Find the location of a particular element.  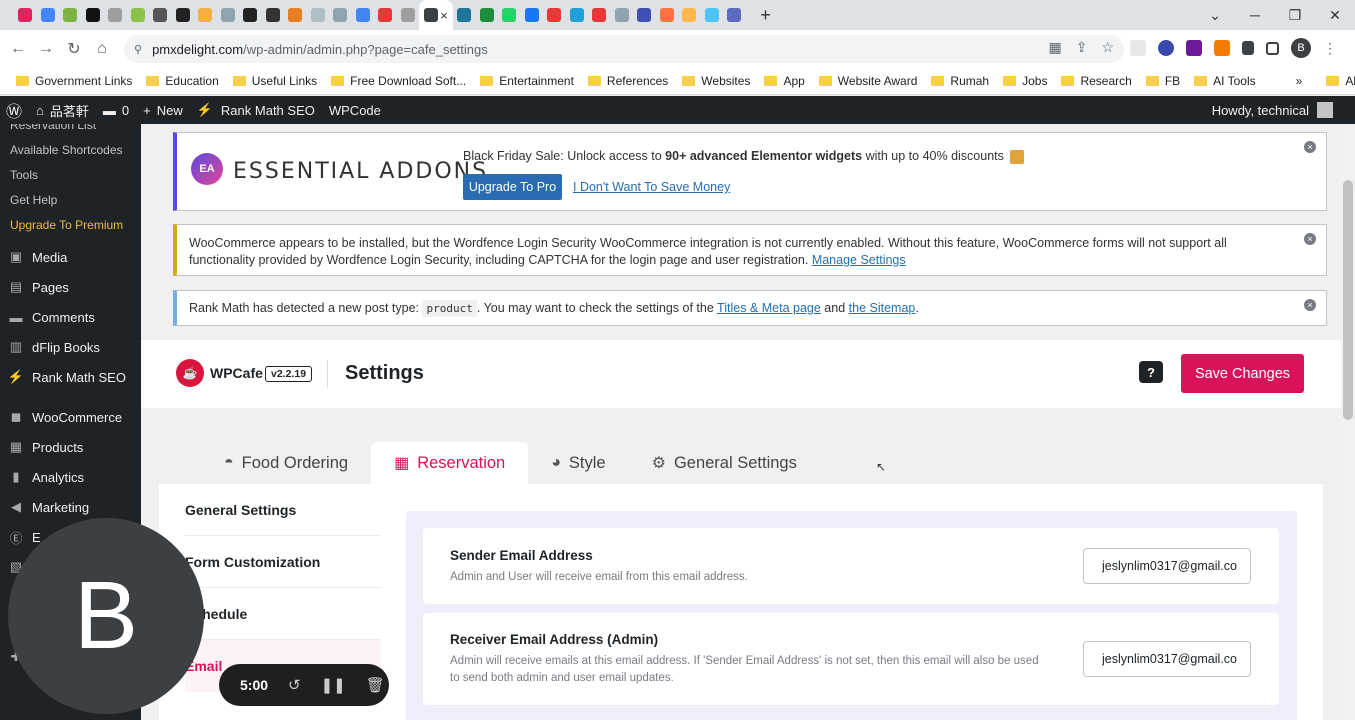

extension-icon is located at coordinates (1194, 48).